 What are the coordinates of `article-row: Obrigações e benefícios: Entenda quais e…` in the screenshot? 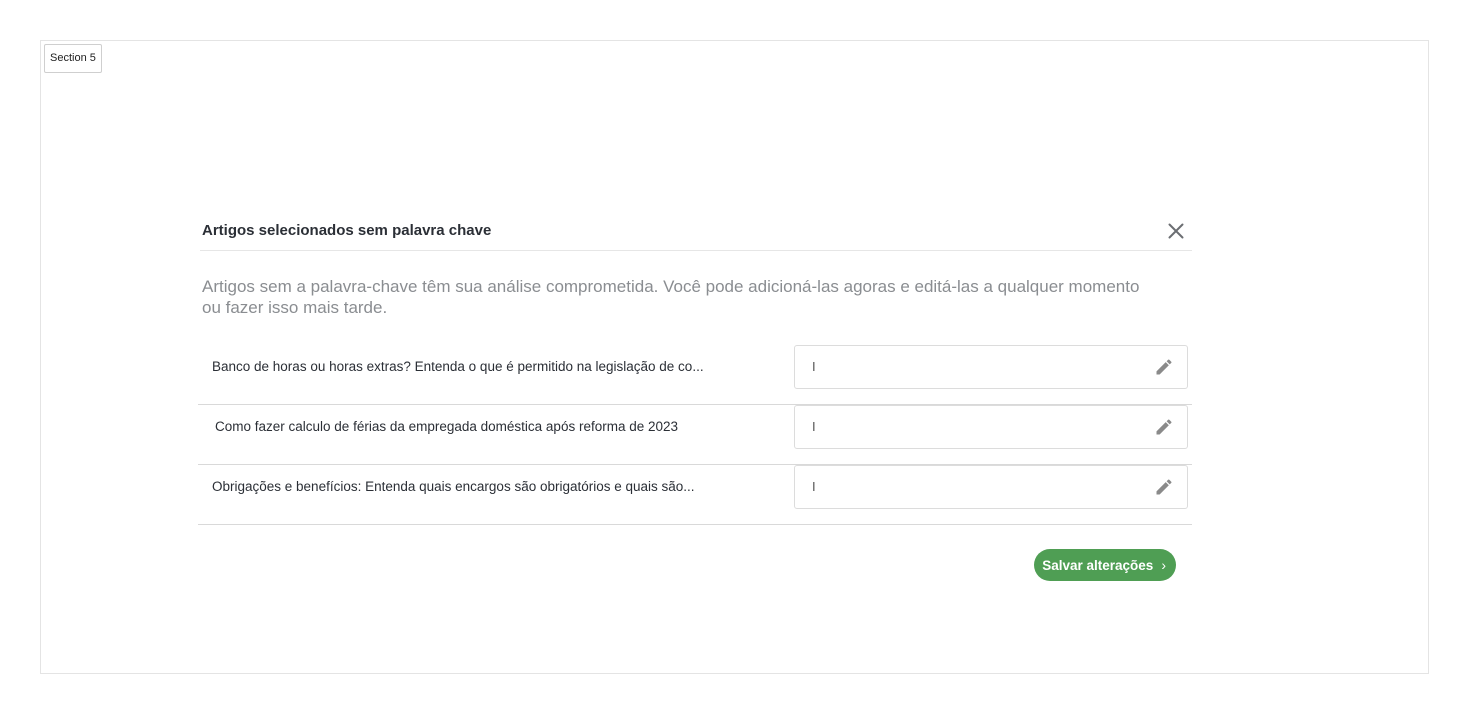 It's located at (695, 495).